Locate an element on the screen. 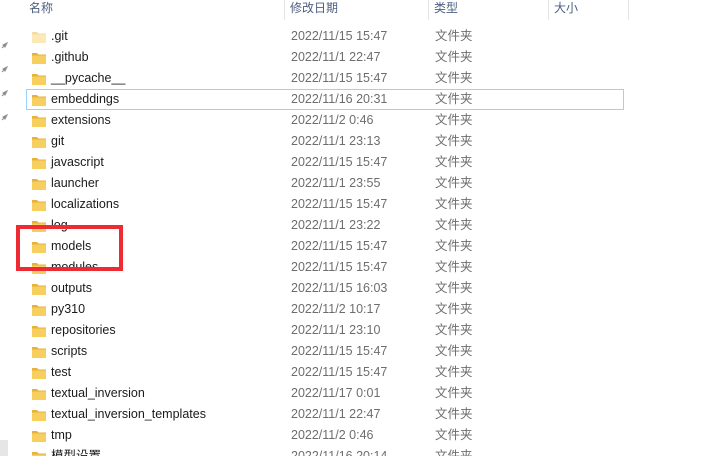 Image resolution: width=719 pixels, height=456 pixels. file-row: javascript 2022/11/15 15:47 文件夹 is located at coordinates (325, 162).